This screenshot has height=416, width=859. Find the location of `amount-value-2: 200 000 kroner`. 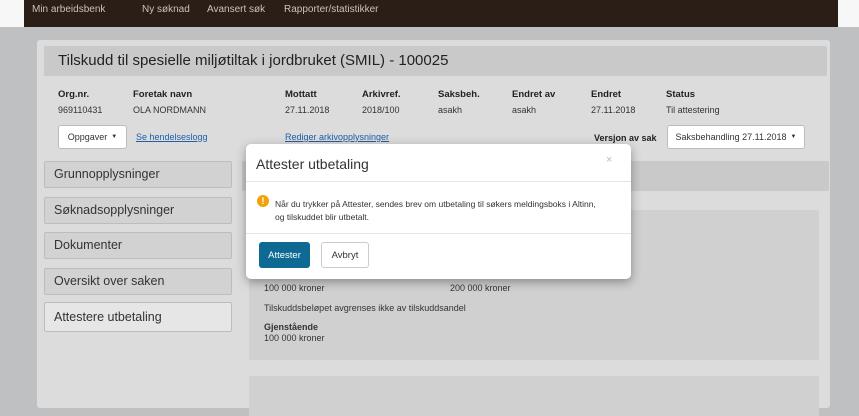

amount-value-2: 200 000 kroner is located at coordinates (480, 288).